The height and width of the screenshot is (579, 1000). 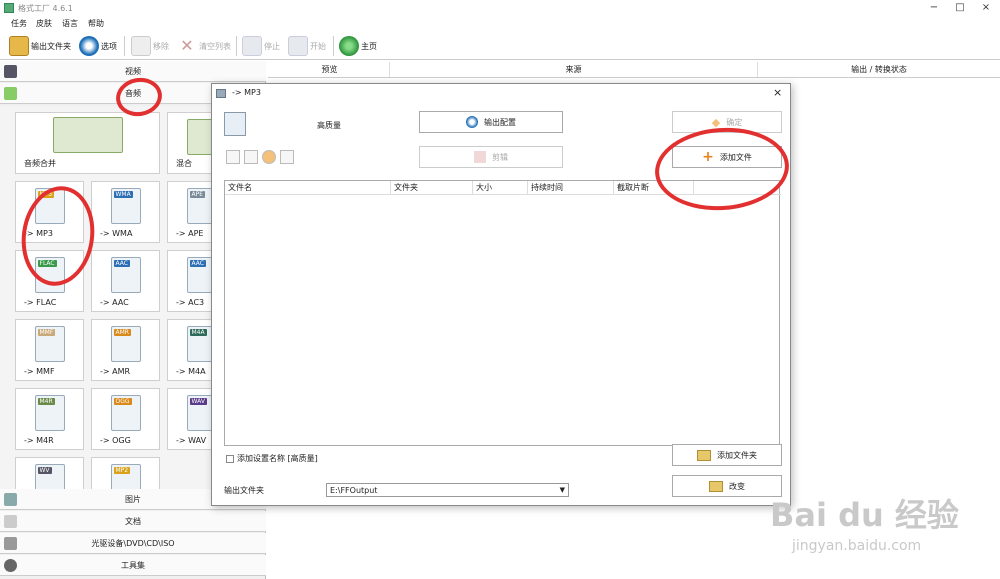 I want to click on dialog-title: -> MP3, so click(x=246, y=92).